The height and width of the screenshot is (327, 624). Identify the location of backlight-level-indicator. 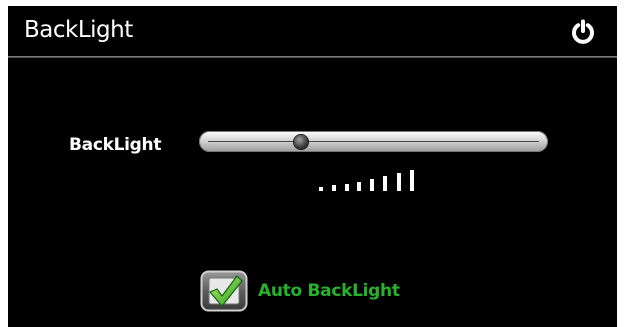
(374, 180).